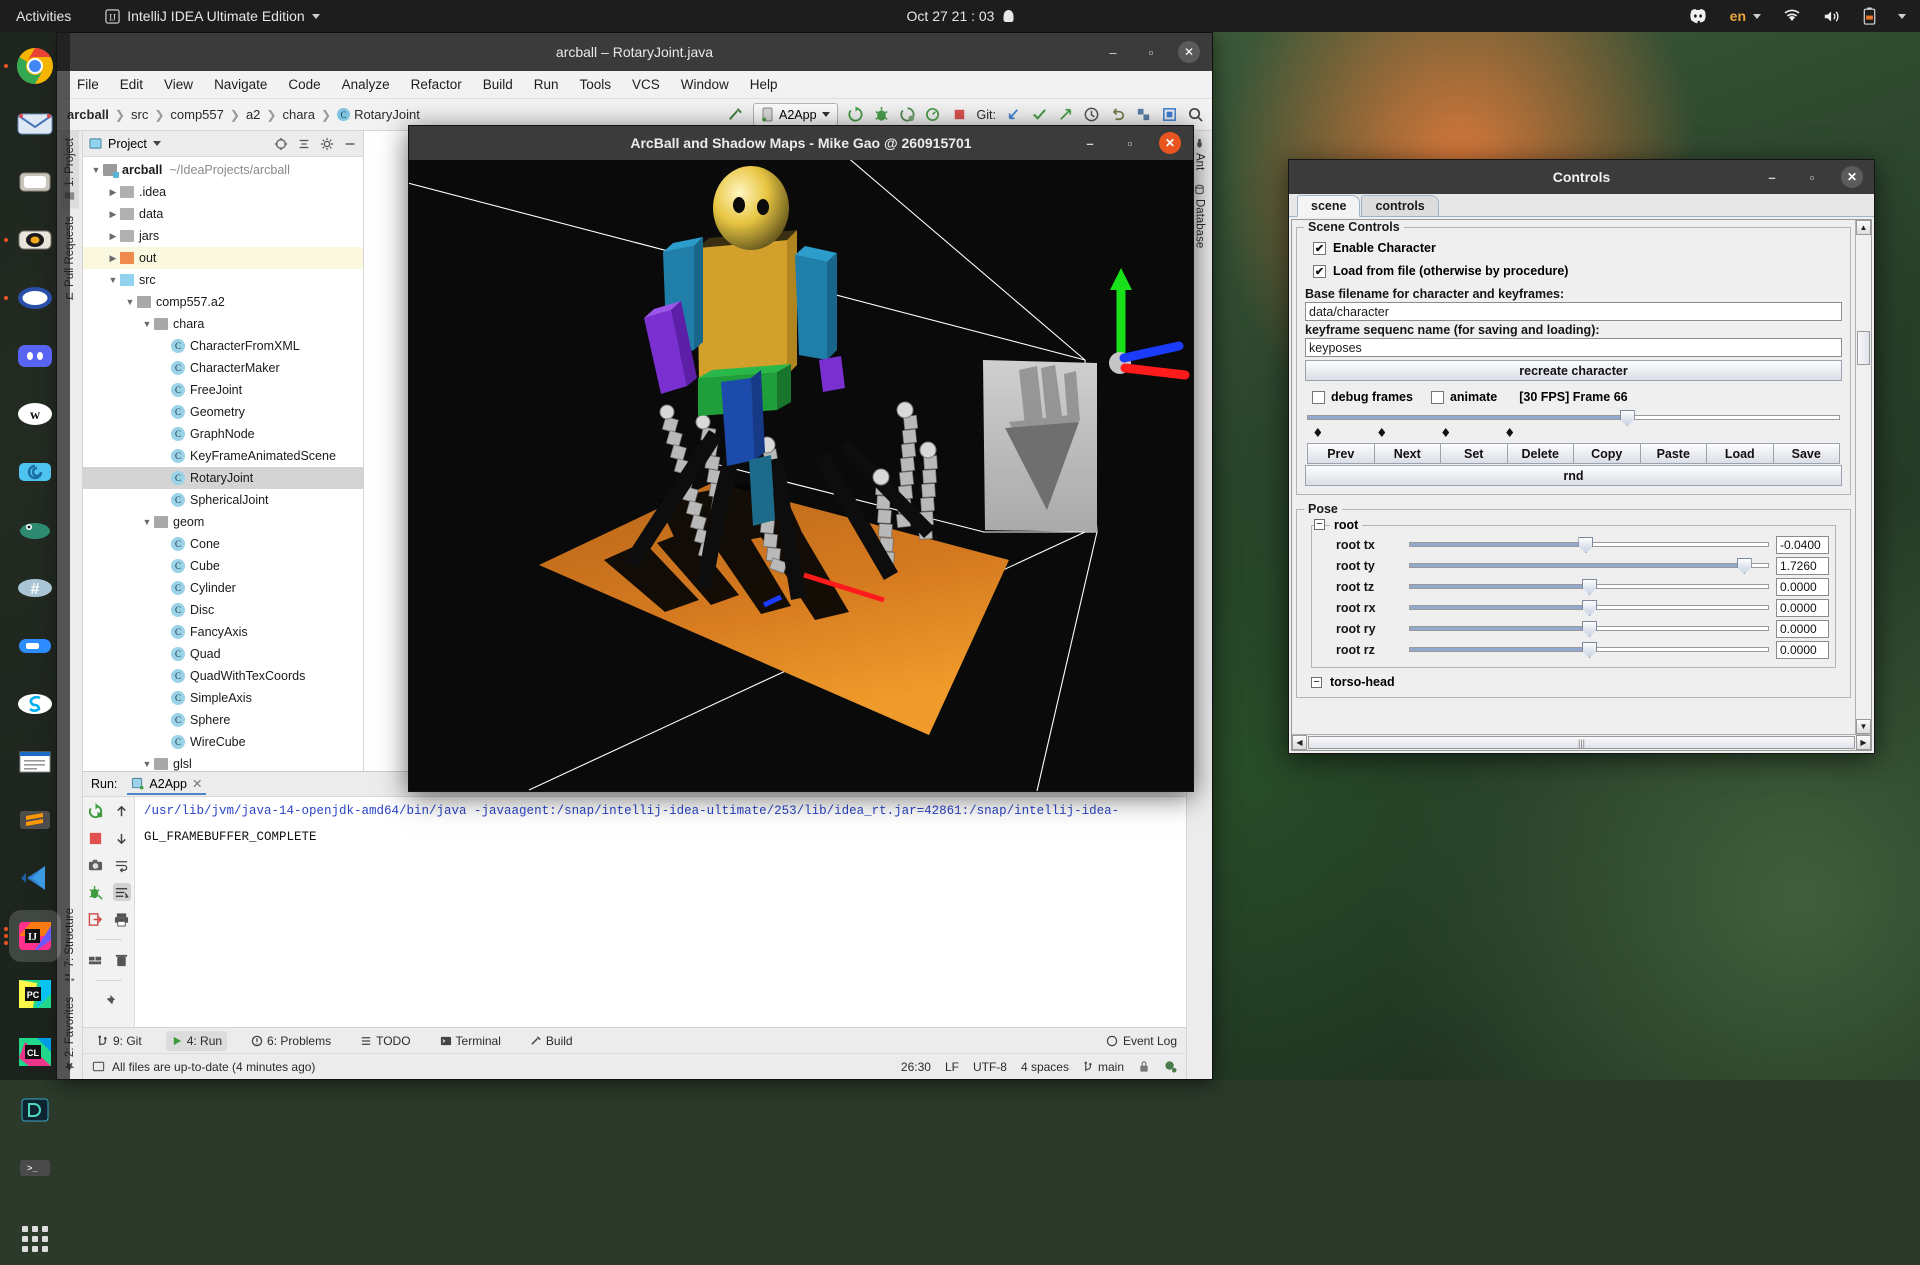 The width and height of the screenshot is (1920, 1265). What do you see at coordinates (646, 84) in the screenshot?
I see `menu-vcs: VCS` at bounding box center [646, 84].